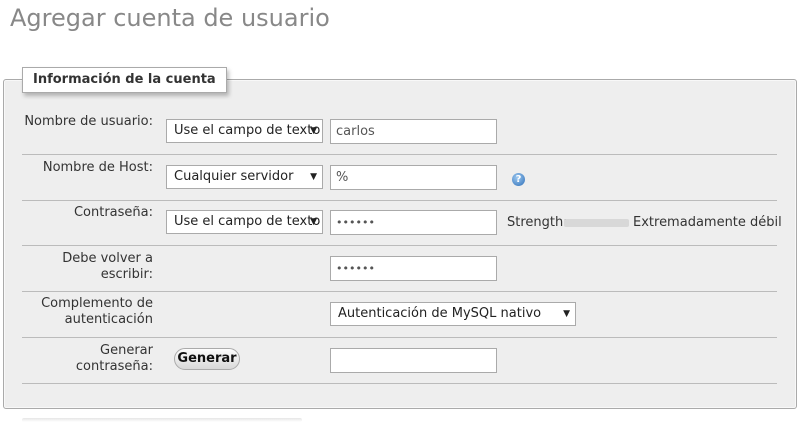 The width and height of the screenshot is (803, 422). What do you see at coordinates (107, 266) in the screenshot?
I see `retype-label: Debe volver a escribir:` at bounding box center [107, 266].